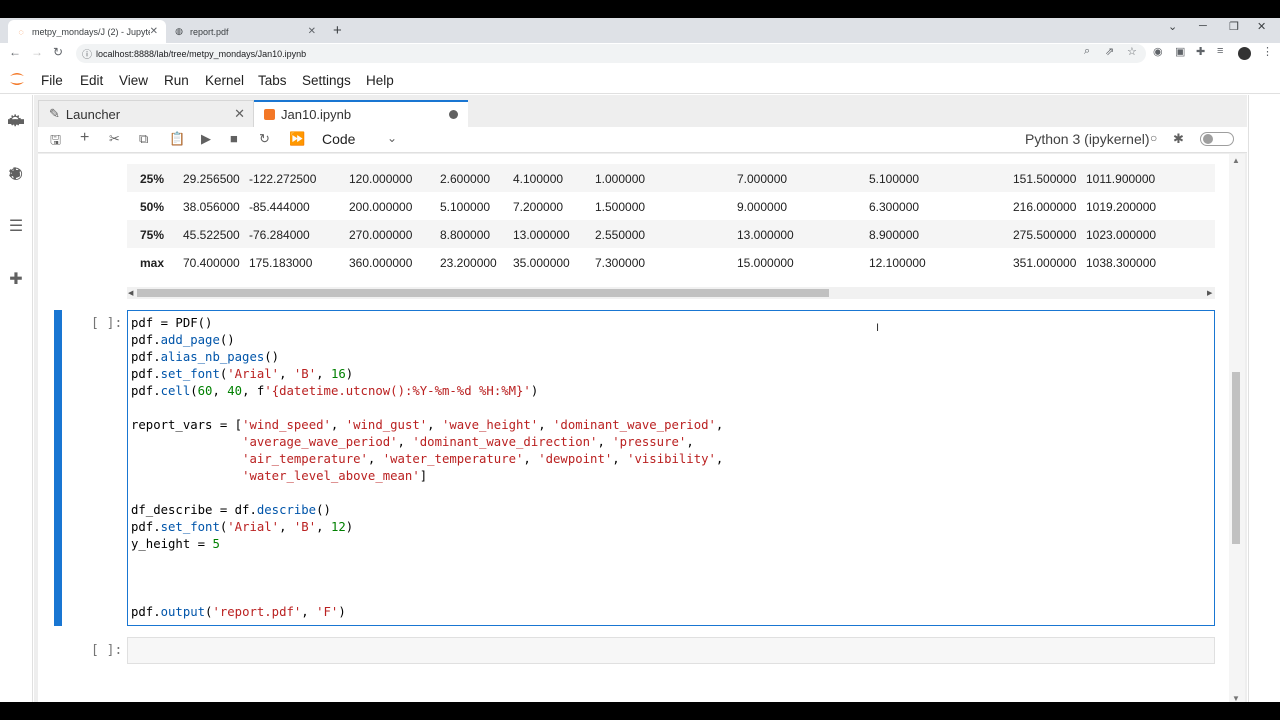  Describe the element at coordinates (87, 53) in the screenshot. I see `site-info-icon: ⓘ` at that location.